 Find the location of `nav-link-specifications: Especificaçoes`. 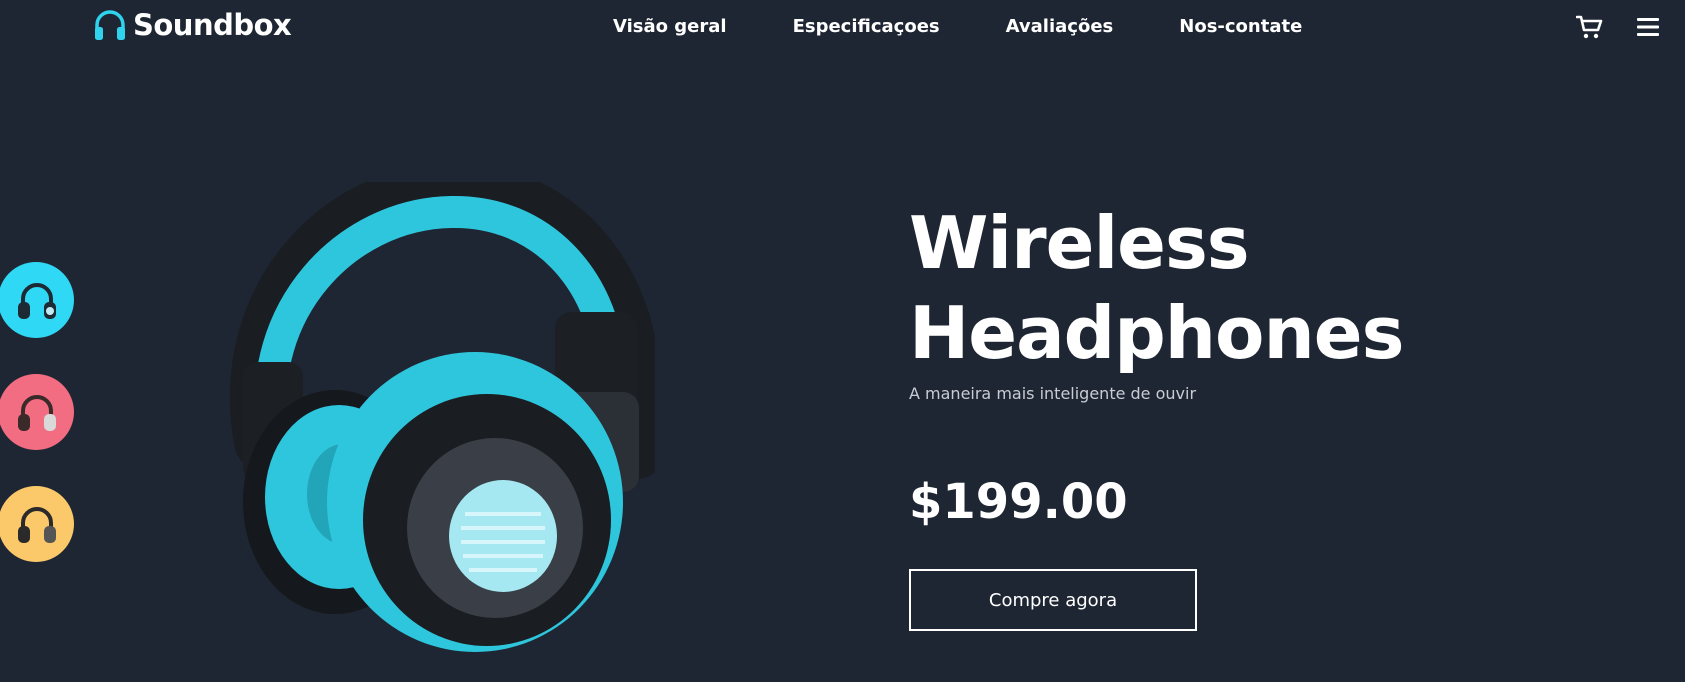

nav-link-specifications: Especificaçoes is located at coordinates (866, 27).